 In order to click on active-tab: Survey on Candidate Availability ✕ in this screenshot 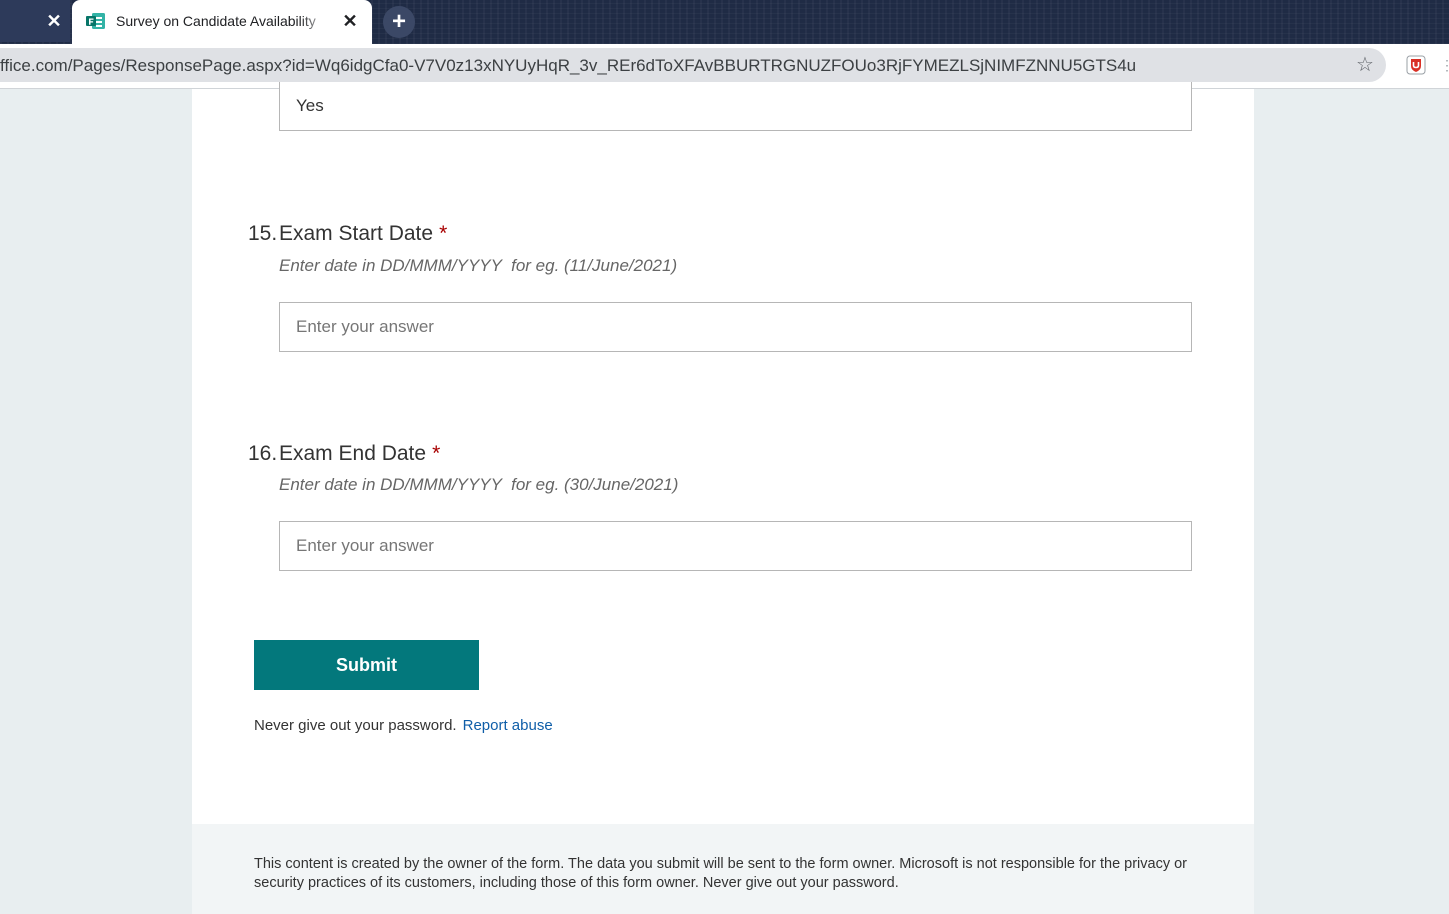, I will do `click(222, 22)`.